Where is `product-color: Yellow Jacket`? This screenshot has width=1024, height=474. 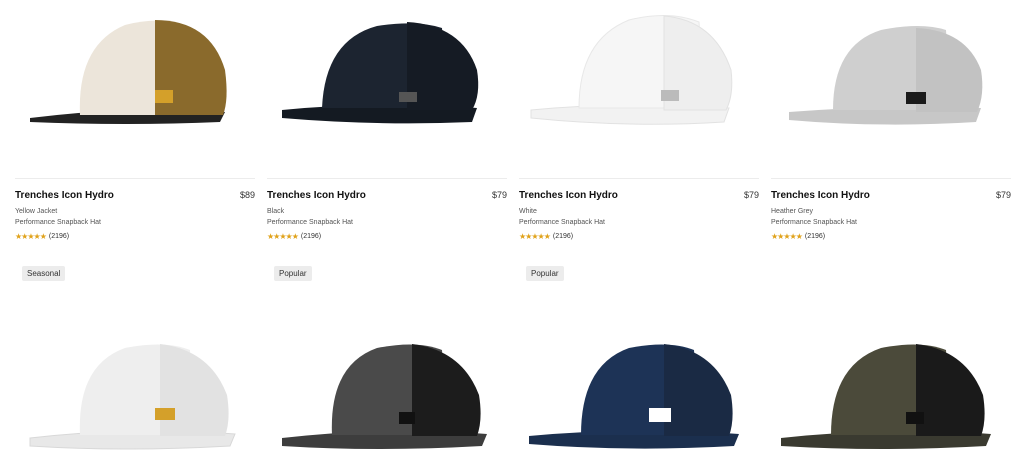 product-color: Yellow Jacket is located at coordinates (36, 211).